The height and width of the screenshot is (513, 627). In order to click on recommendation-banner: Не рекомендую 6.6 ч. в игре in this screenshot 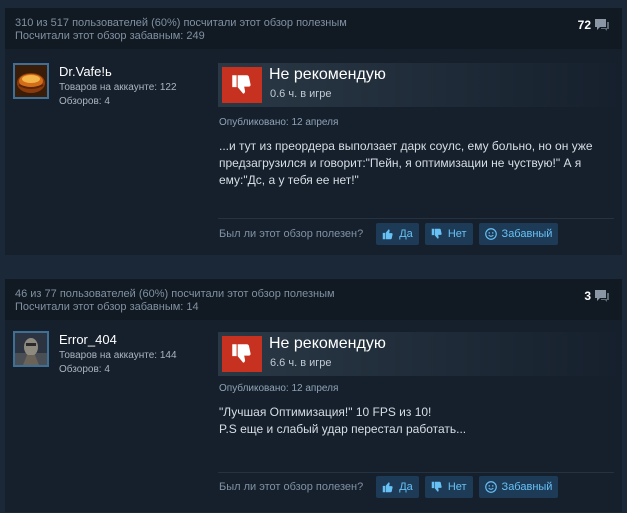, I will do `click(420, 354)`.